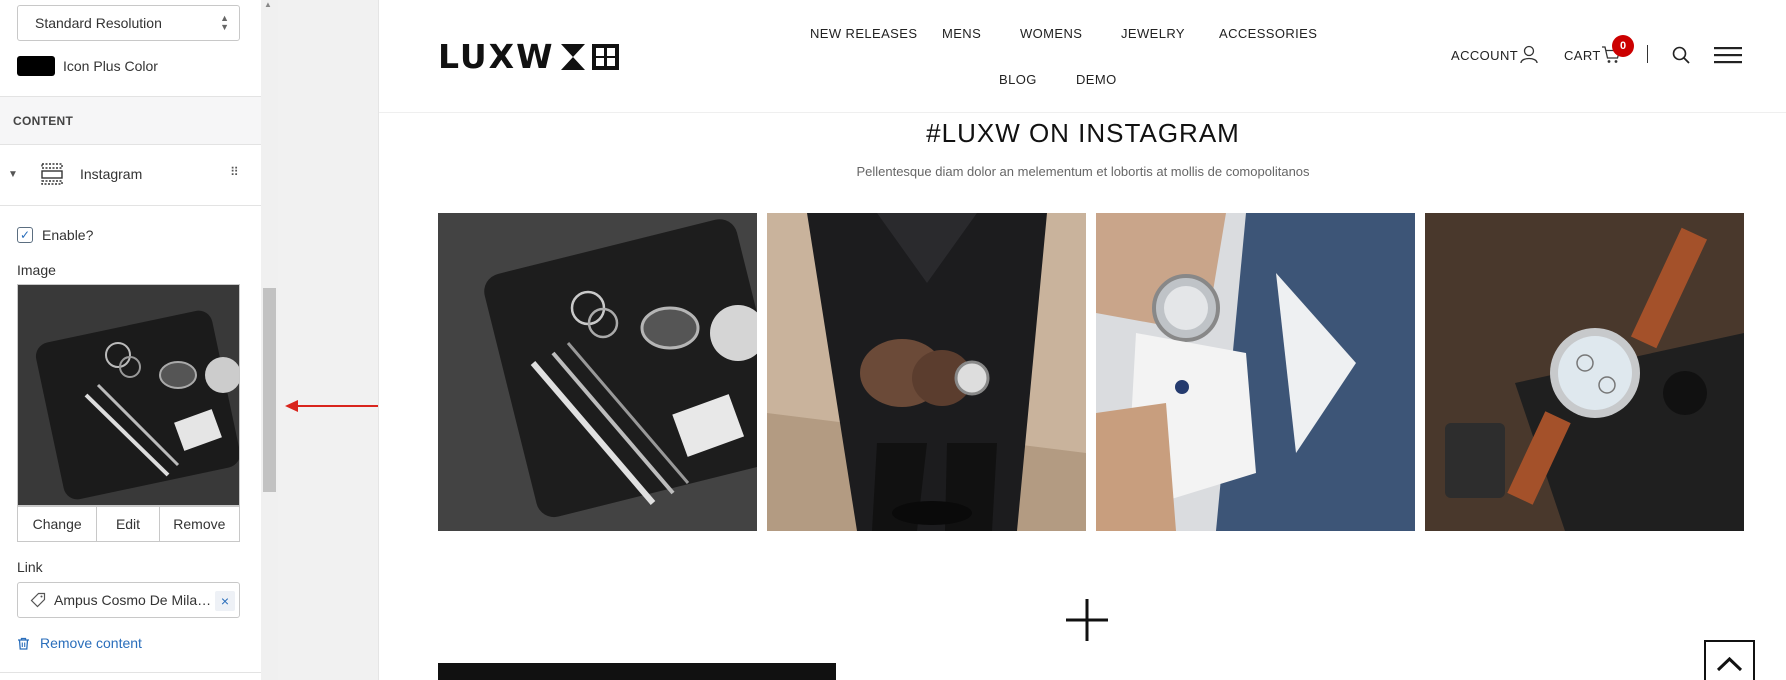 Image resolution: width=1786 pixels, height=680 pixels. Describe the element at coordinates (637, 671) in the screenshot. I see `promo-banner` at that location.